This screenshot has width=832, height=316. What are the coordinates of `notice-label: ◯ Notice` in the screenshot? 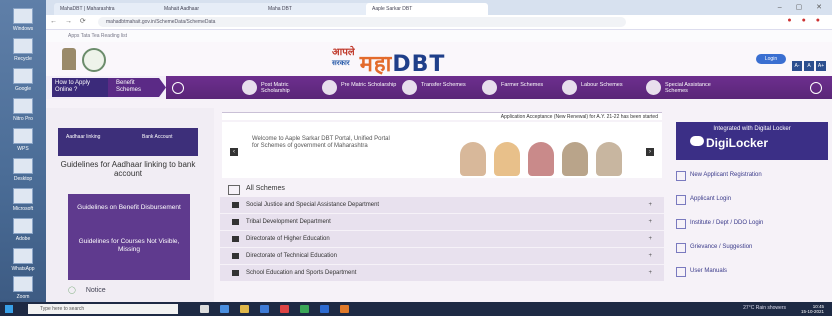 It's located at (87, 290).